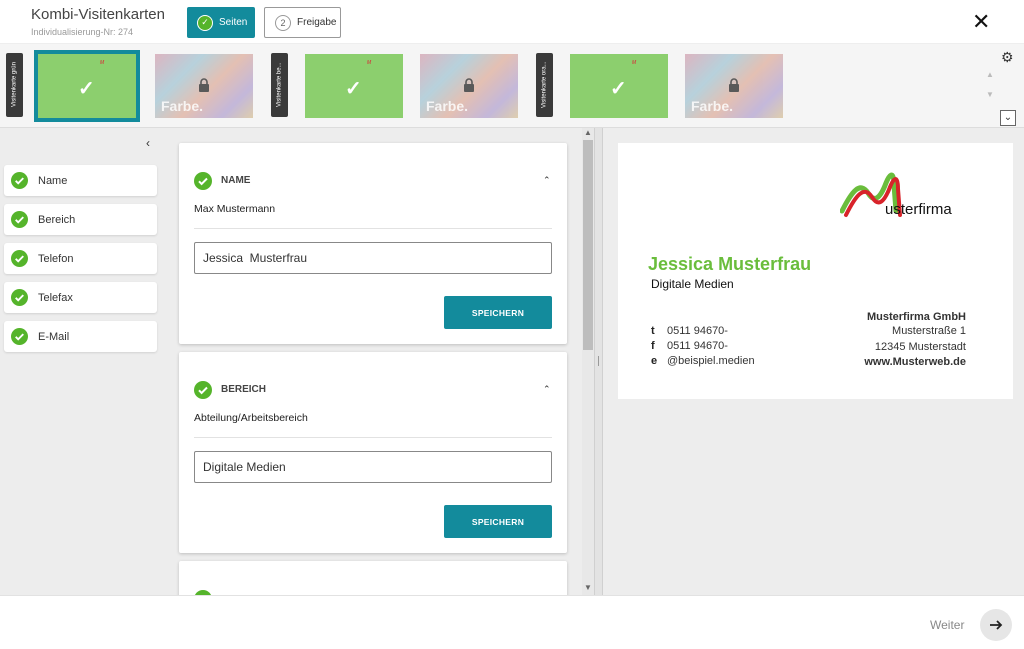 The width and height of the screenshot is (1024, 649). What do you see at coordinates (512, 622) in the screenshot?
I see `footer: Weiter` at bounding box center [512, 622].